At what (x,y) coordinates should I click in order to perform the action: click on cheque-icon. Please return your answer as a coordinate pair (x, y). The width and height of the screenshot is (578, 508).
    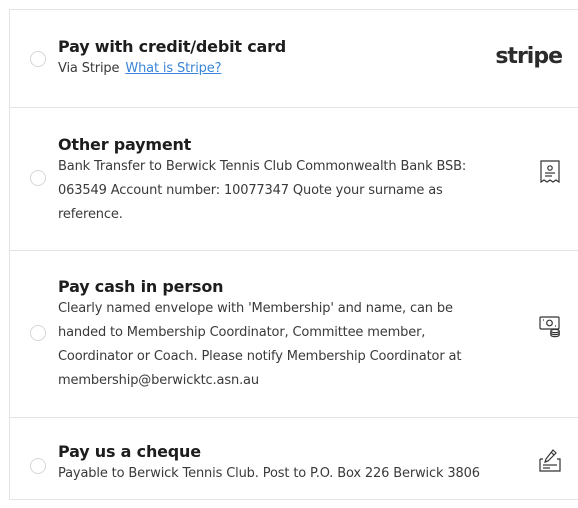
    Looking at the image, I should click on (550, 460).